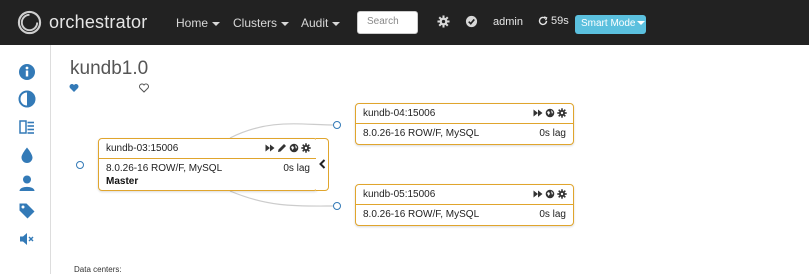  What do you see at coordinates (337, 206) in the screenshot?
I see `replica2-input-port` at bounding box center [337, 206].